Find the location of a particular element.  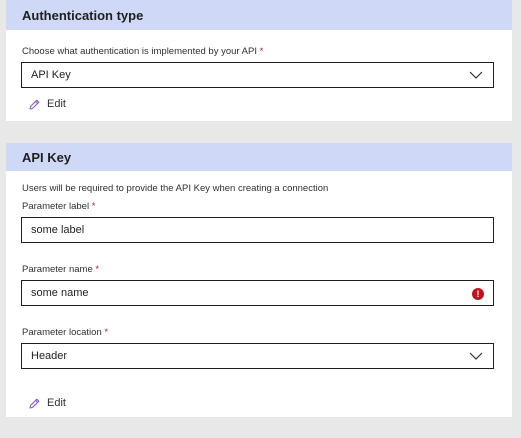

parameter-location-dropdown: Header is located at coordinates (257, 356).